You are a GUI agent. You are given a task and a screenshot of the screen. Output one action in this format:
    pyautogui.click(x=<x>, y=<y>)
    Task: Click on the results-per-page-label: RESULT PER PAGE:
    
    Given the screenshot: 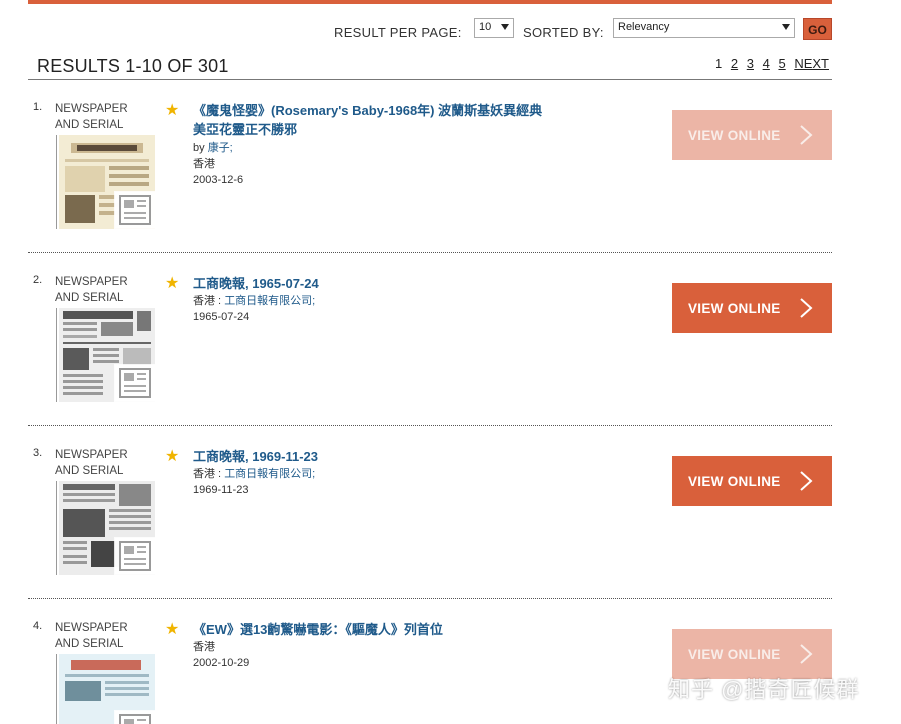 What is the action you would take?
    pyautogui.click(x=398, y=32)
    